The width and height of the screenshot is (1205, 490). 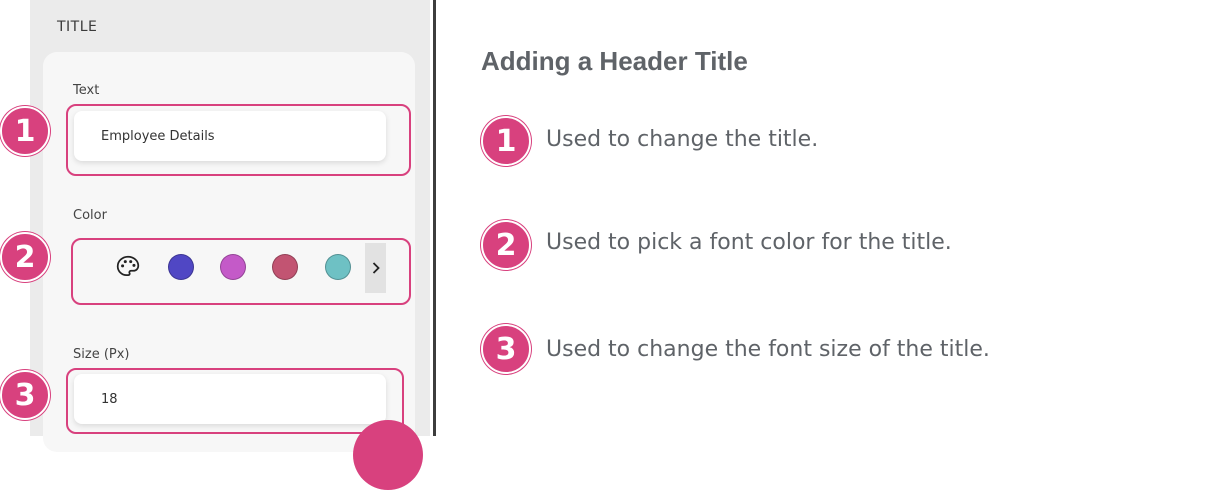 What do you see at coordinates (749, 242) in the screenshot?
I see `callout-text-2: Used to pick a font color for the title.` at bounding box center [749, 242].